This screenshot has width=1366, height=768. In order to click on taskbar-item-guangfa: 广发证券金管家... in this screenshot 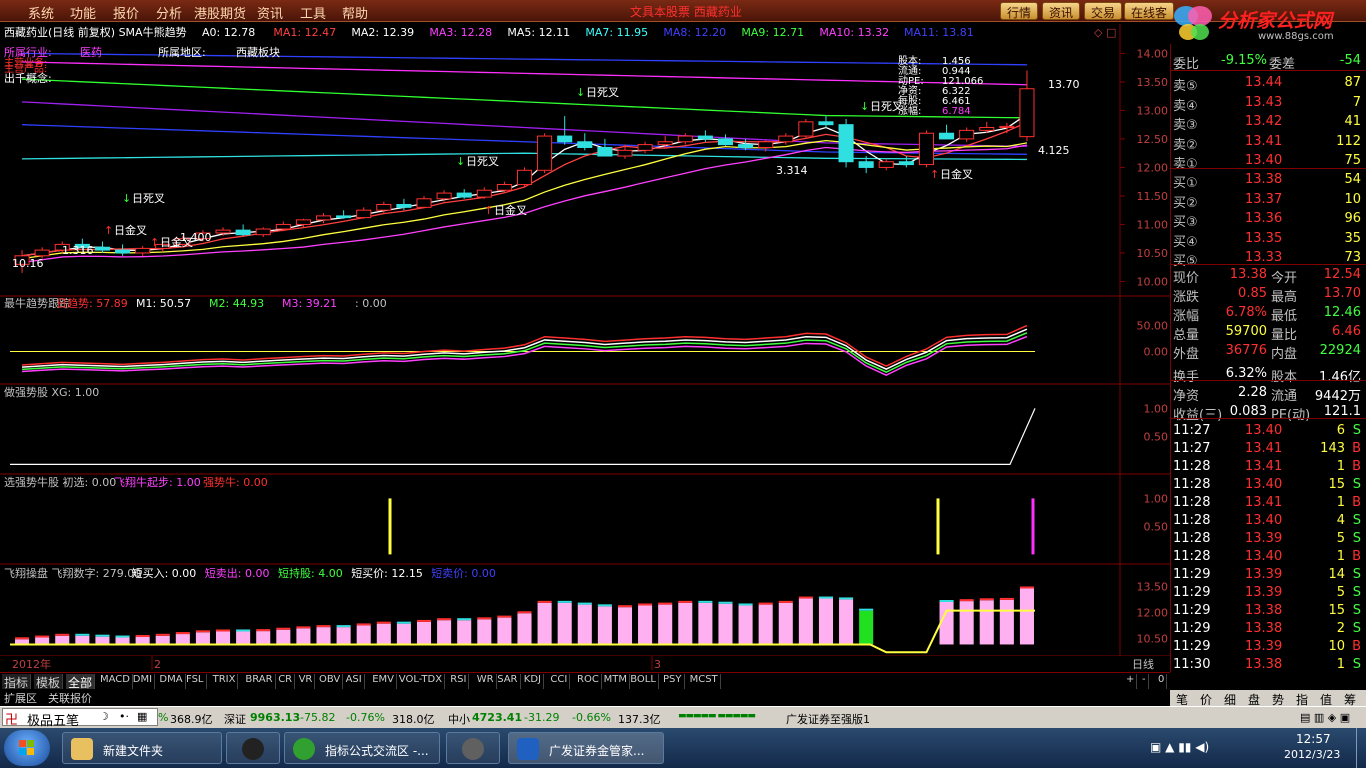, I will do `click(586, 748)`.